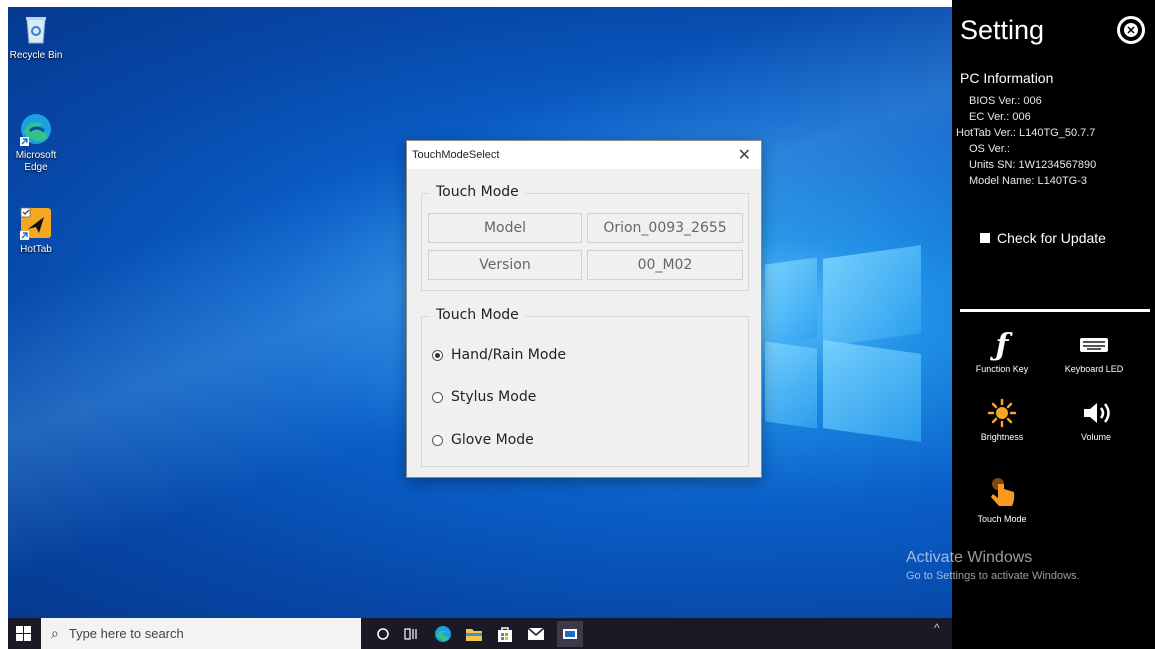 The width and height of the screenshot is (1155, 649). Describe the element at coordinates (1007, 78) in the screenshot. I see `pc-info-title: PC Information` at that location.